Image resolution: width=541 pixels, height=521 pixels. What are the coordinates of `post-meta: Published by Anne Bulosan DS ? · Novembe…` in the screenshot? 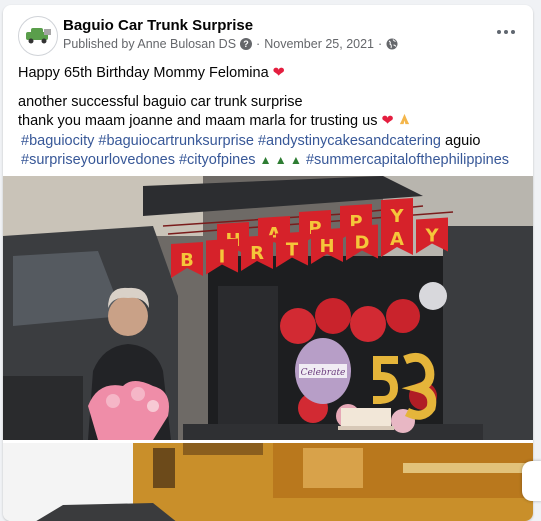 It's located at (230, 44).